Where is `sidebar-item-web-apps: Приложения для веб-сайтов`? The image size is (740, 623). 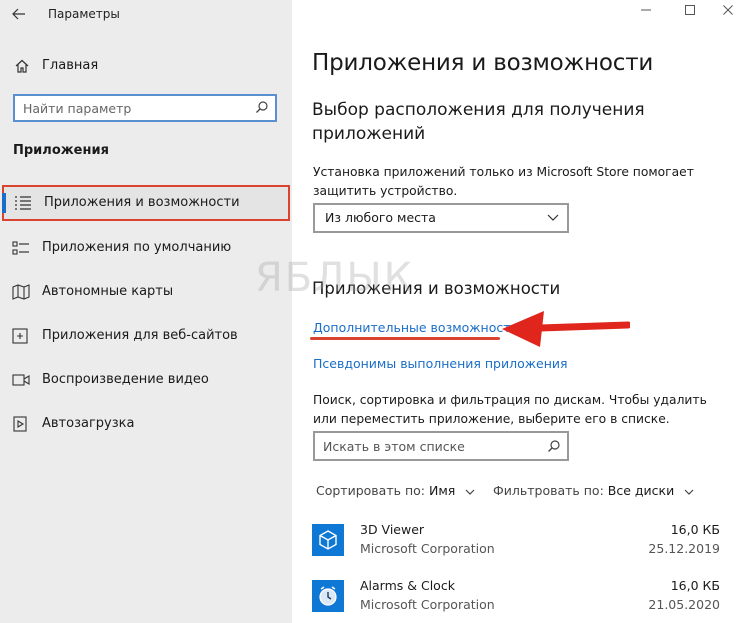 sidebar-item-web-apps: Приложения для веб-сайтов is located at coordinates (146, 336).